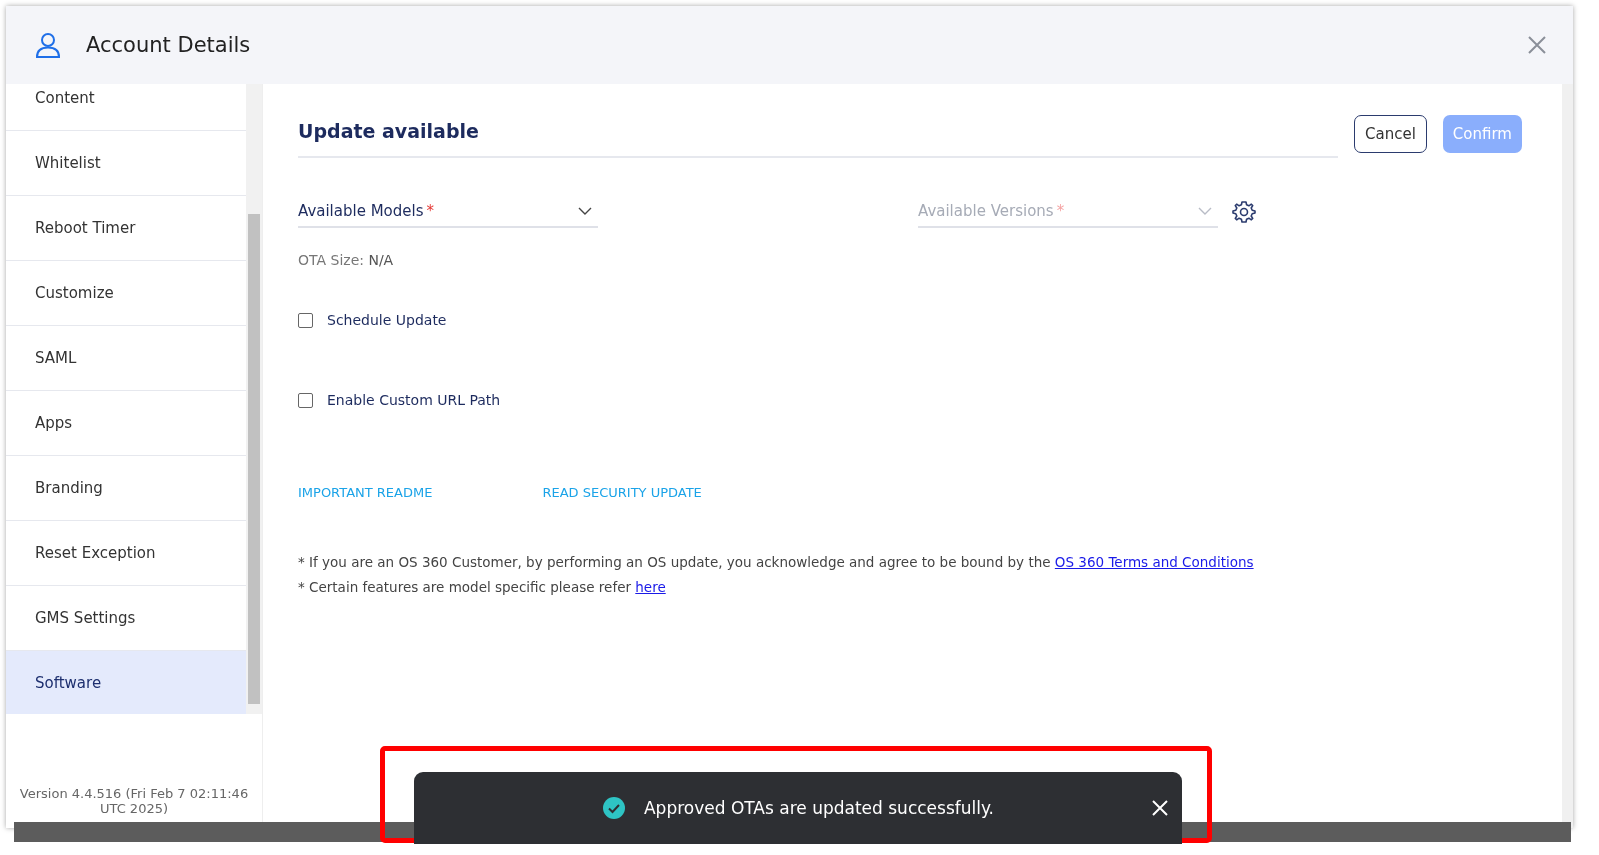  What do you see at coordinates (48, 45) in the screenshot?
I see `user-icon` at bounding box center [48, 45].